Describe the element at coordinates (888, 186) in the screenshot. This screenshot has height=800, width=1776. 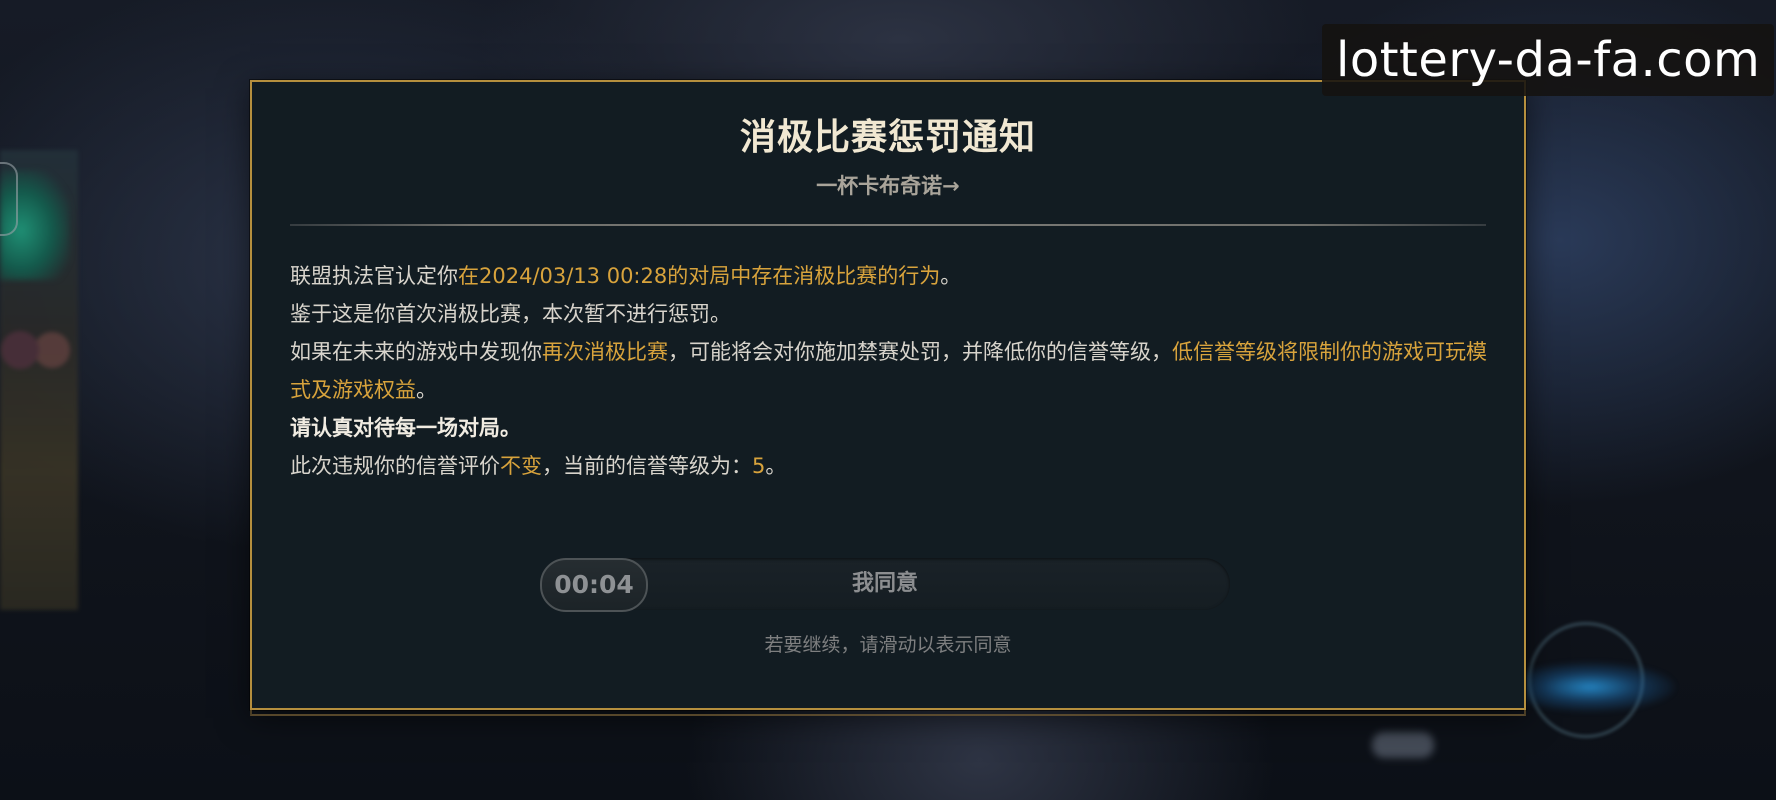
I see `dialog-subtitle: 一杯卡布奇诺→` at that location.